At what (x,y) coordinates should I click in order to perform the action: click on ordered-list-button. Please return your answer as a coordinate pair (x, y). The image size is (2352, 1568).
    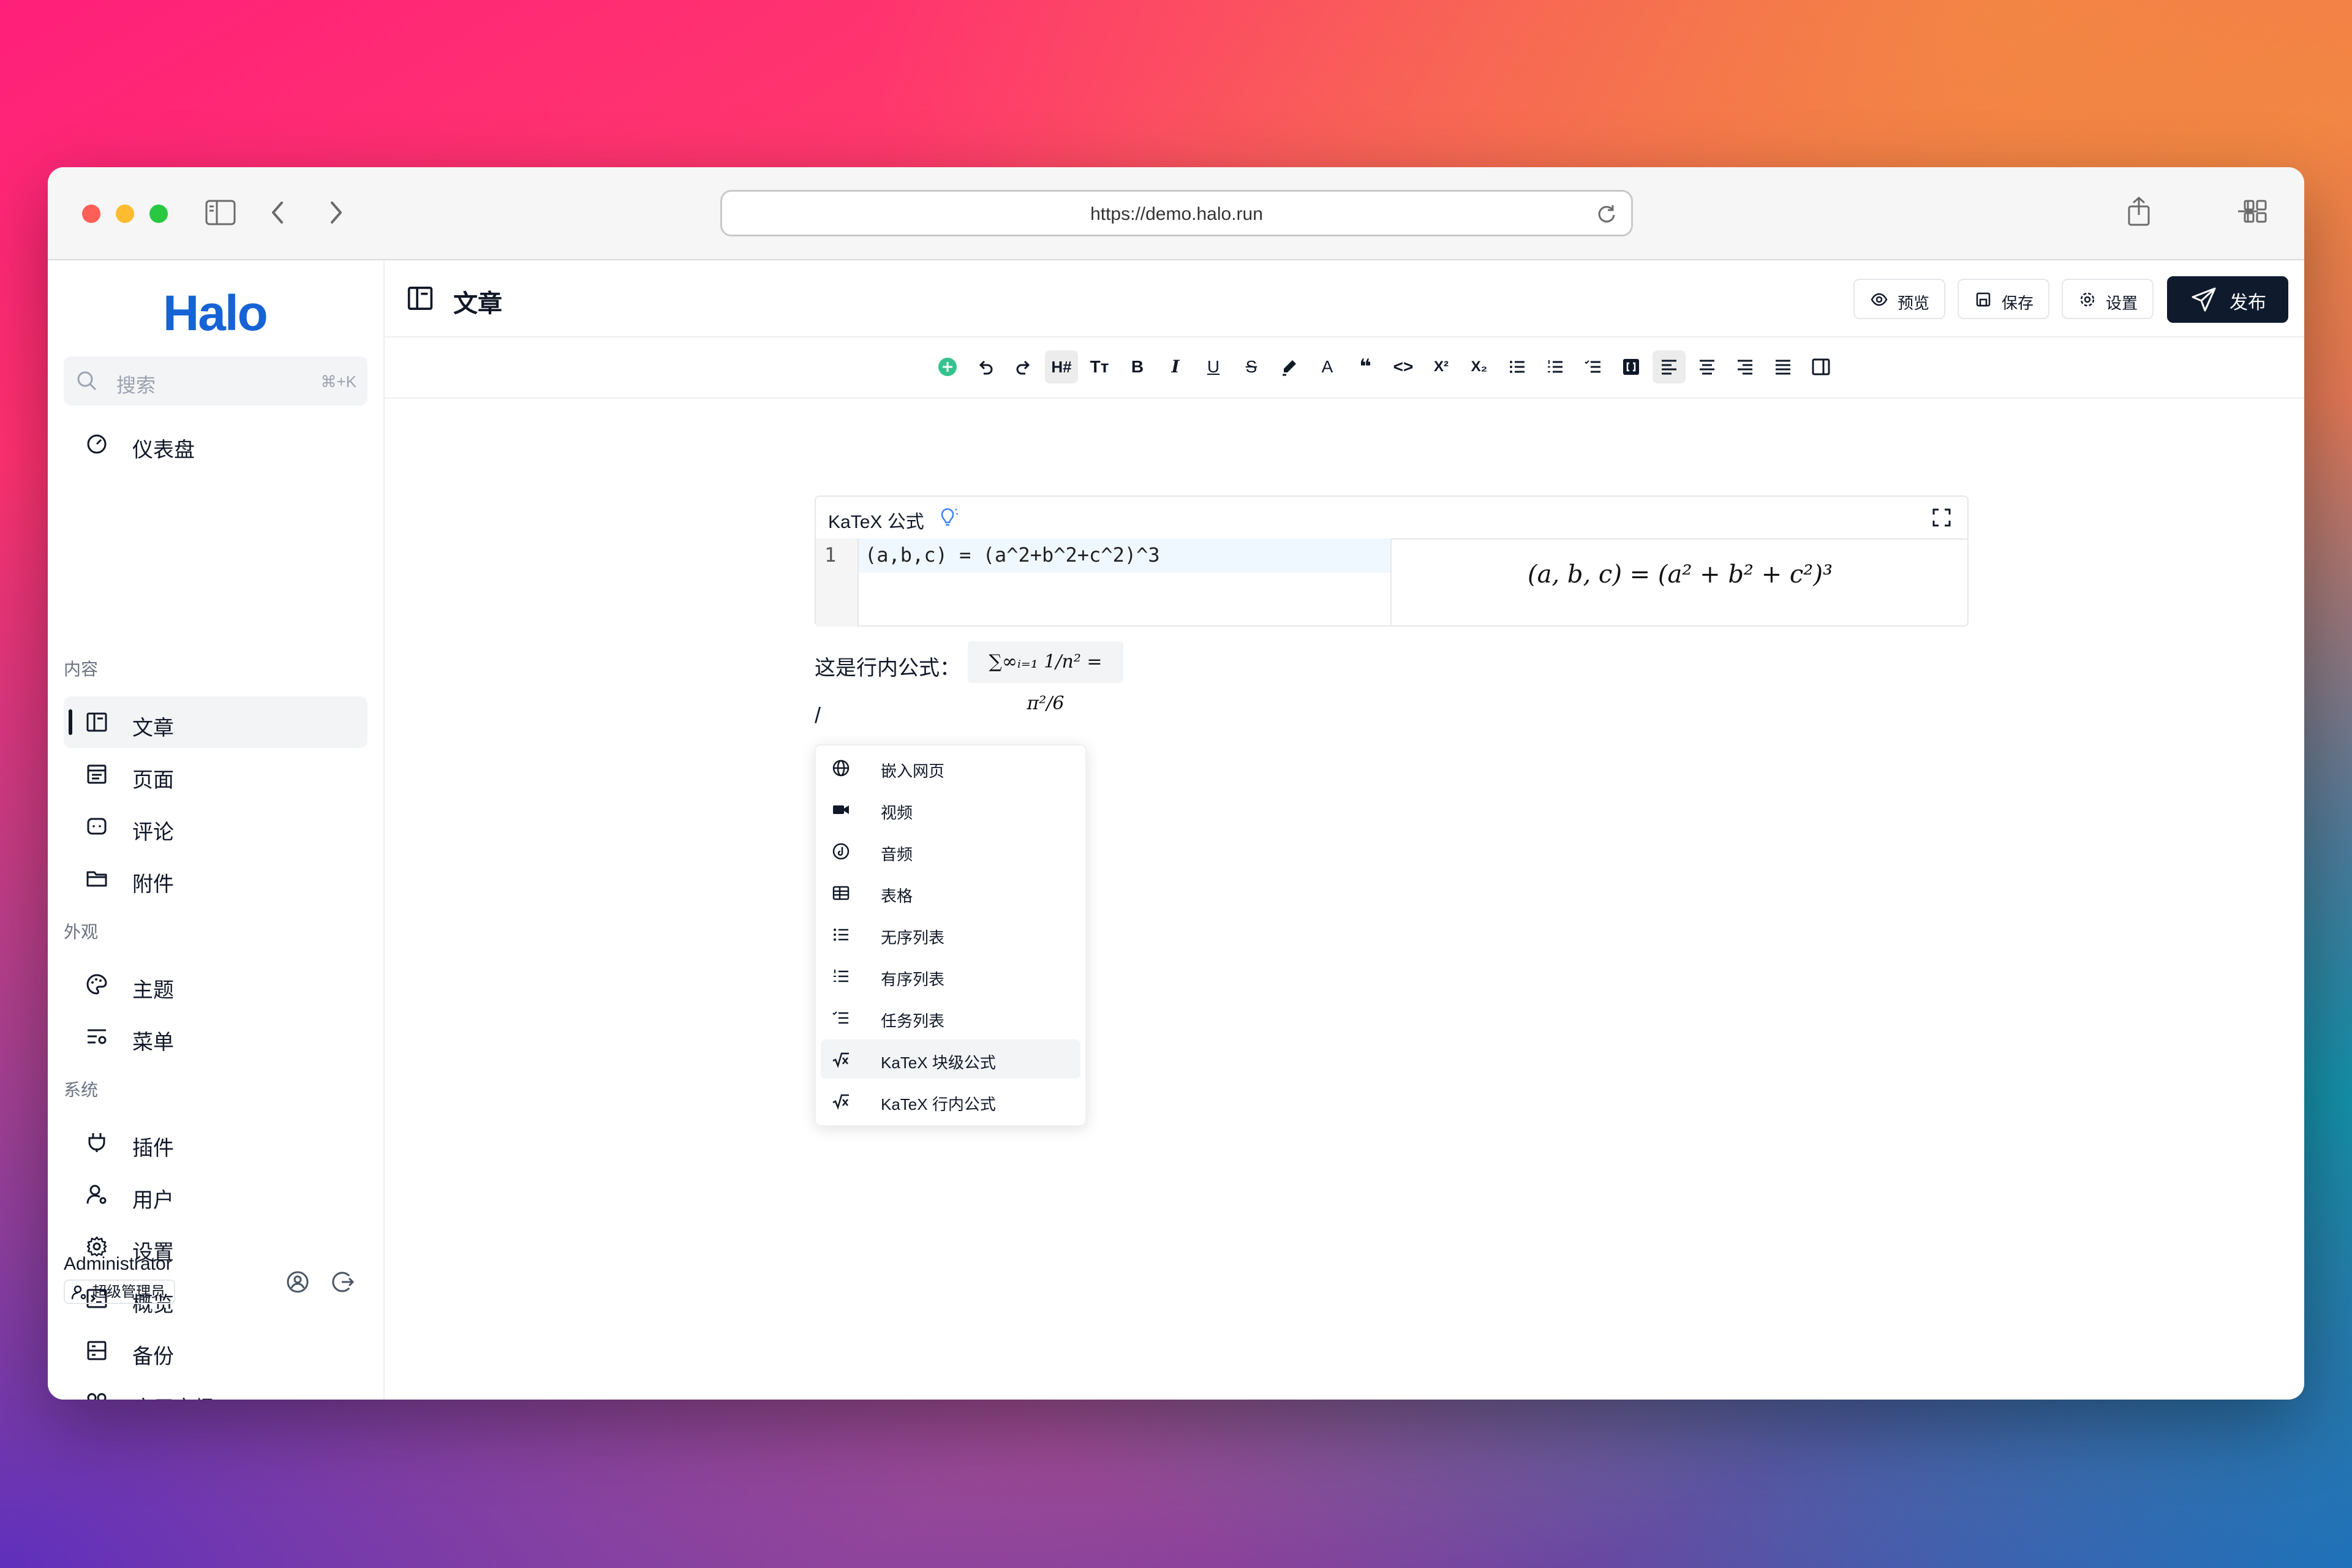
    Looking at the image, I should click on (1556, 367).